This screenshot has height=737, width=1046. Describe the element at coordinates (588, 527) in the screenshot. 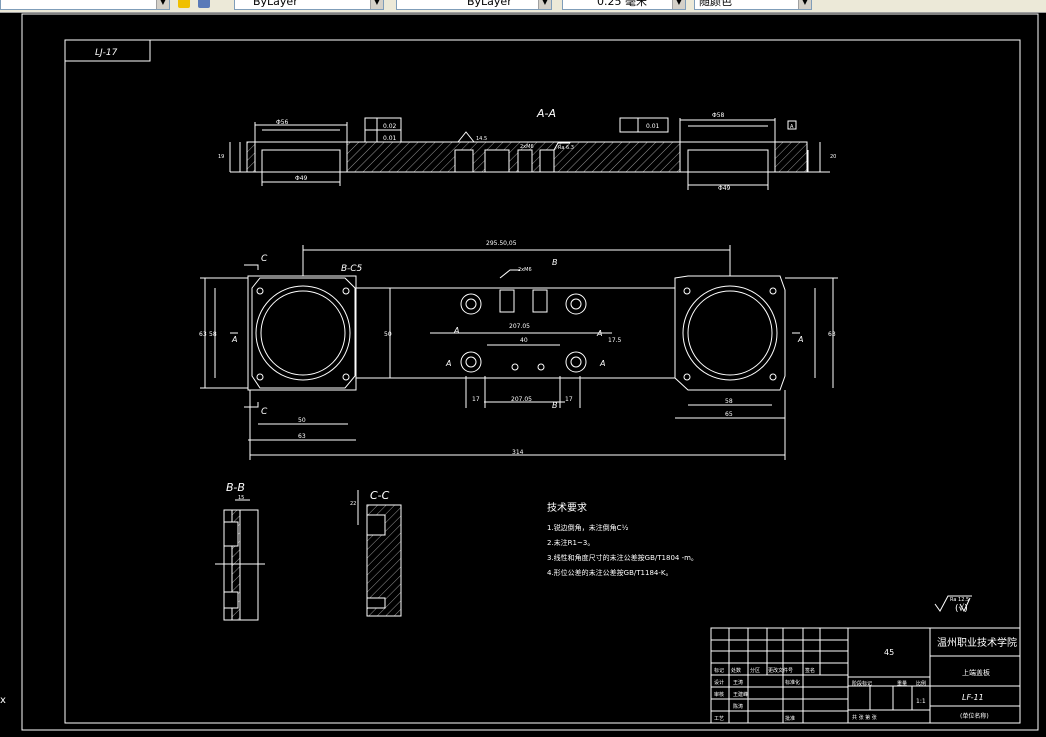

I see `tech-note-1: 1.锐边倒角，未注倒角C½` at that location.